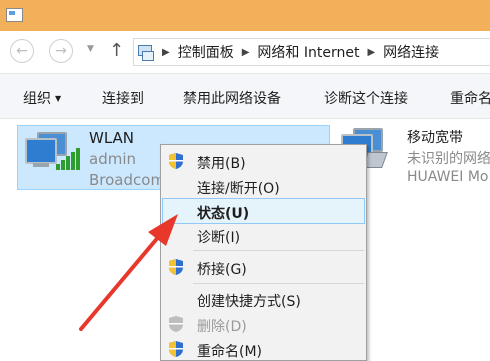 The height and width of the screenshot is (361, 490). I want to click on rename-button: 重命名, so click(470, 98).